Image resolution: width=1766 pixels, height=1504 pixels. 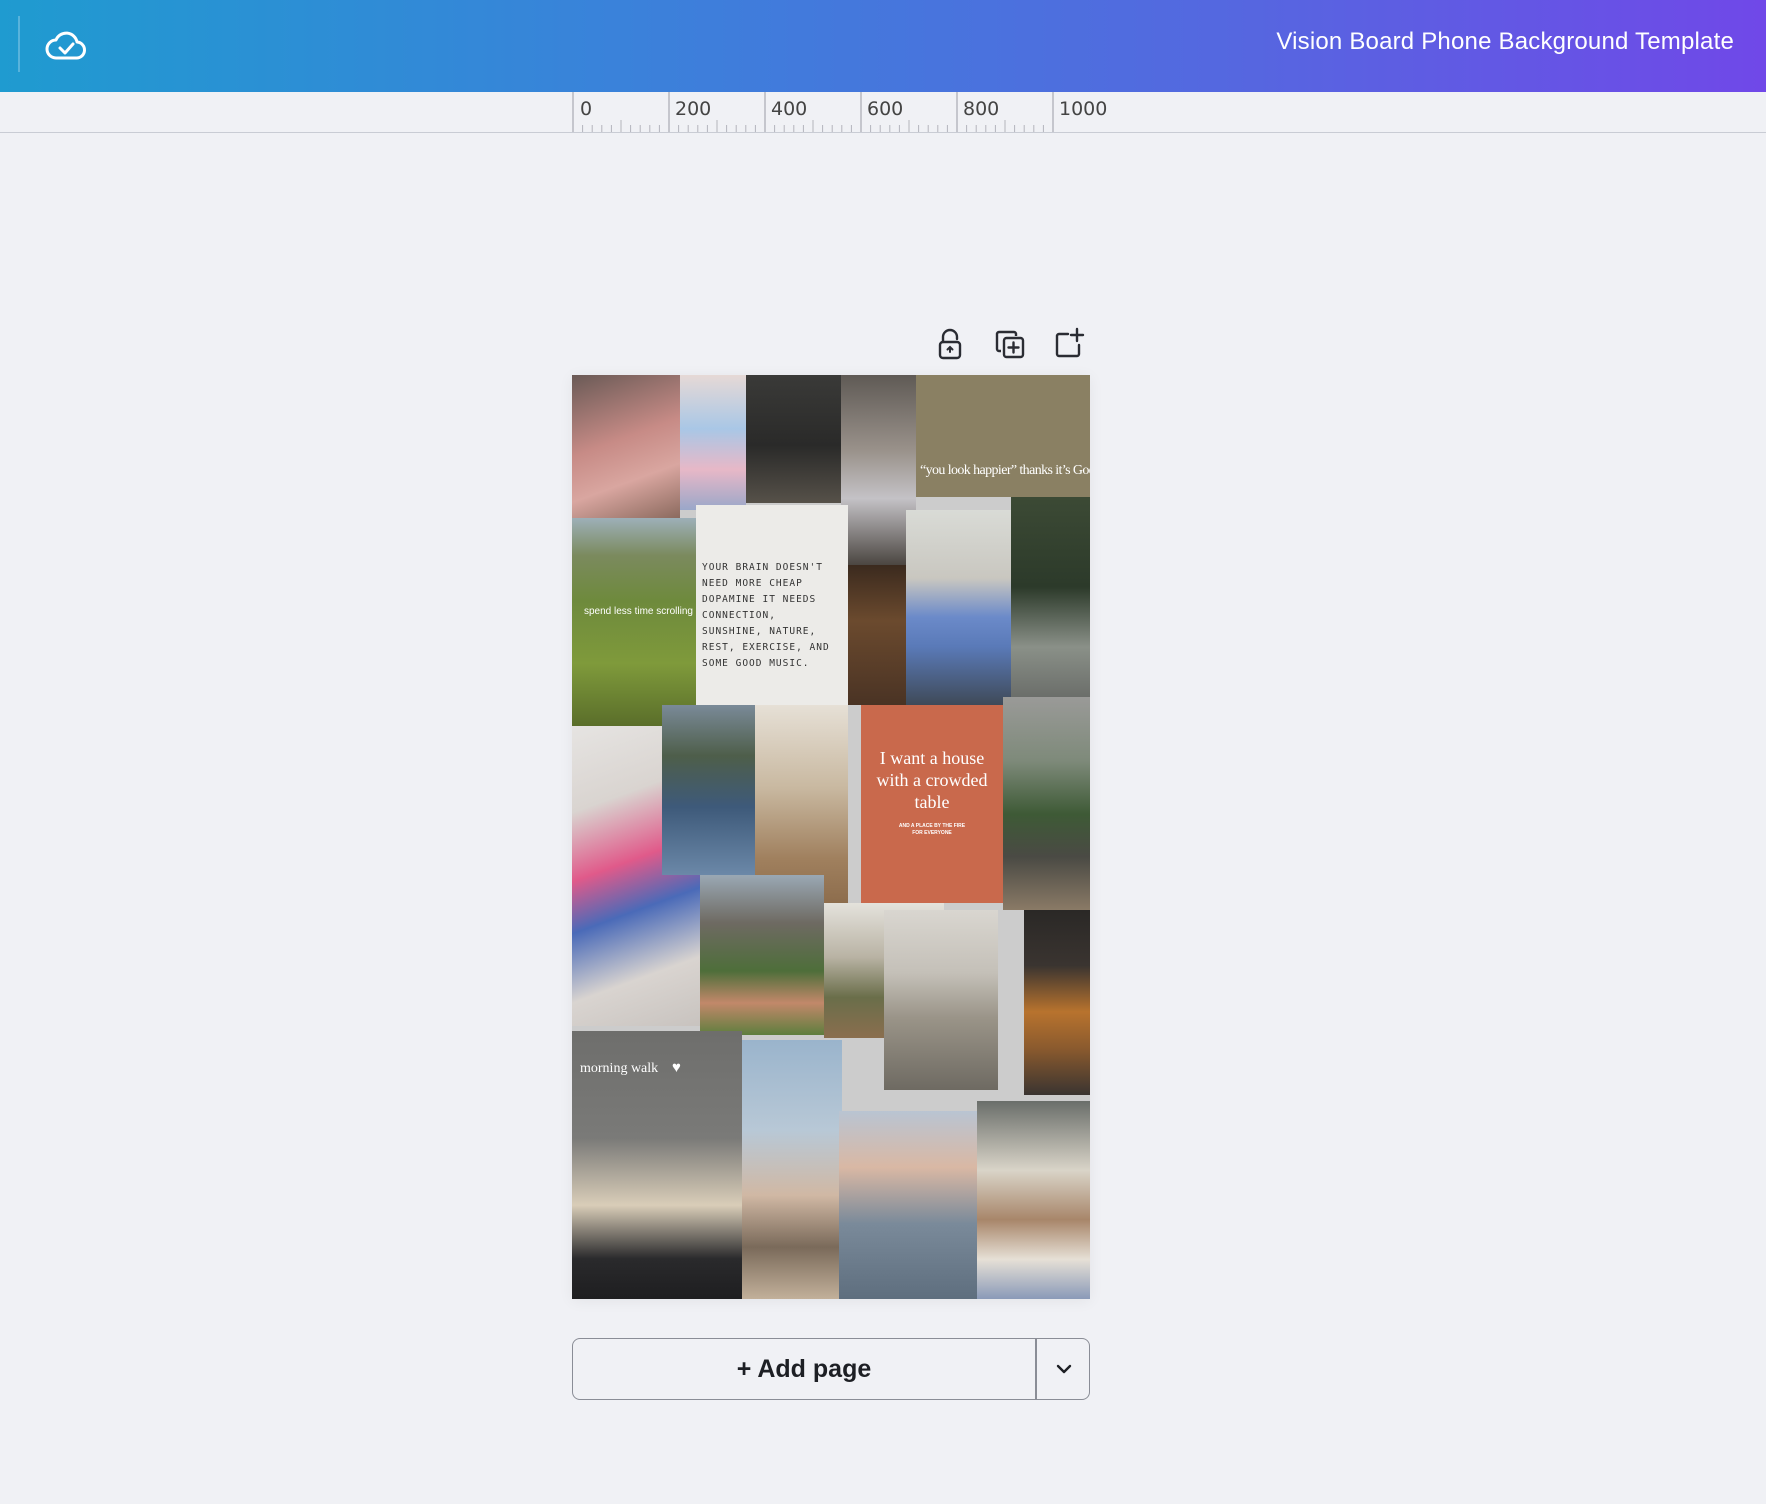 I want to click on photo-tile-walk: morning walk ♥, so click(x=657, y=1165).